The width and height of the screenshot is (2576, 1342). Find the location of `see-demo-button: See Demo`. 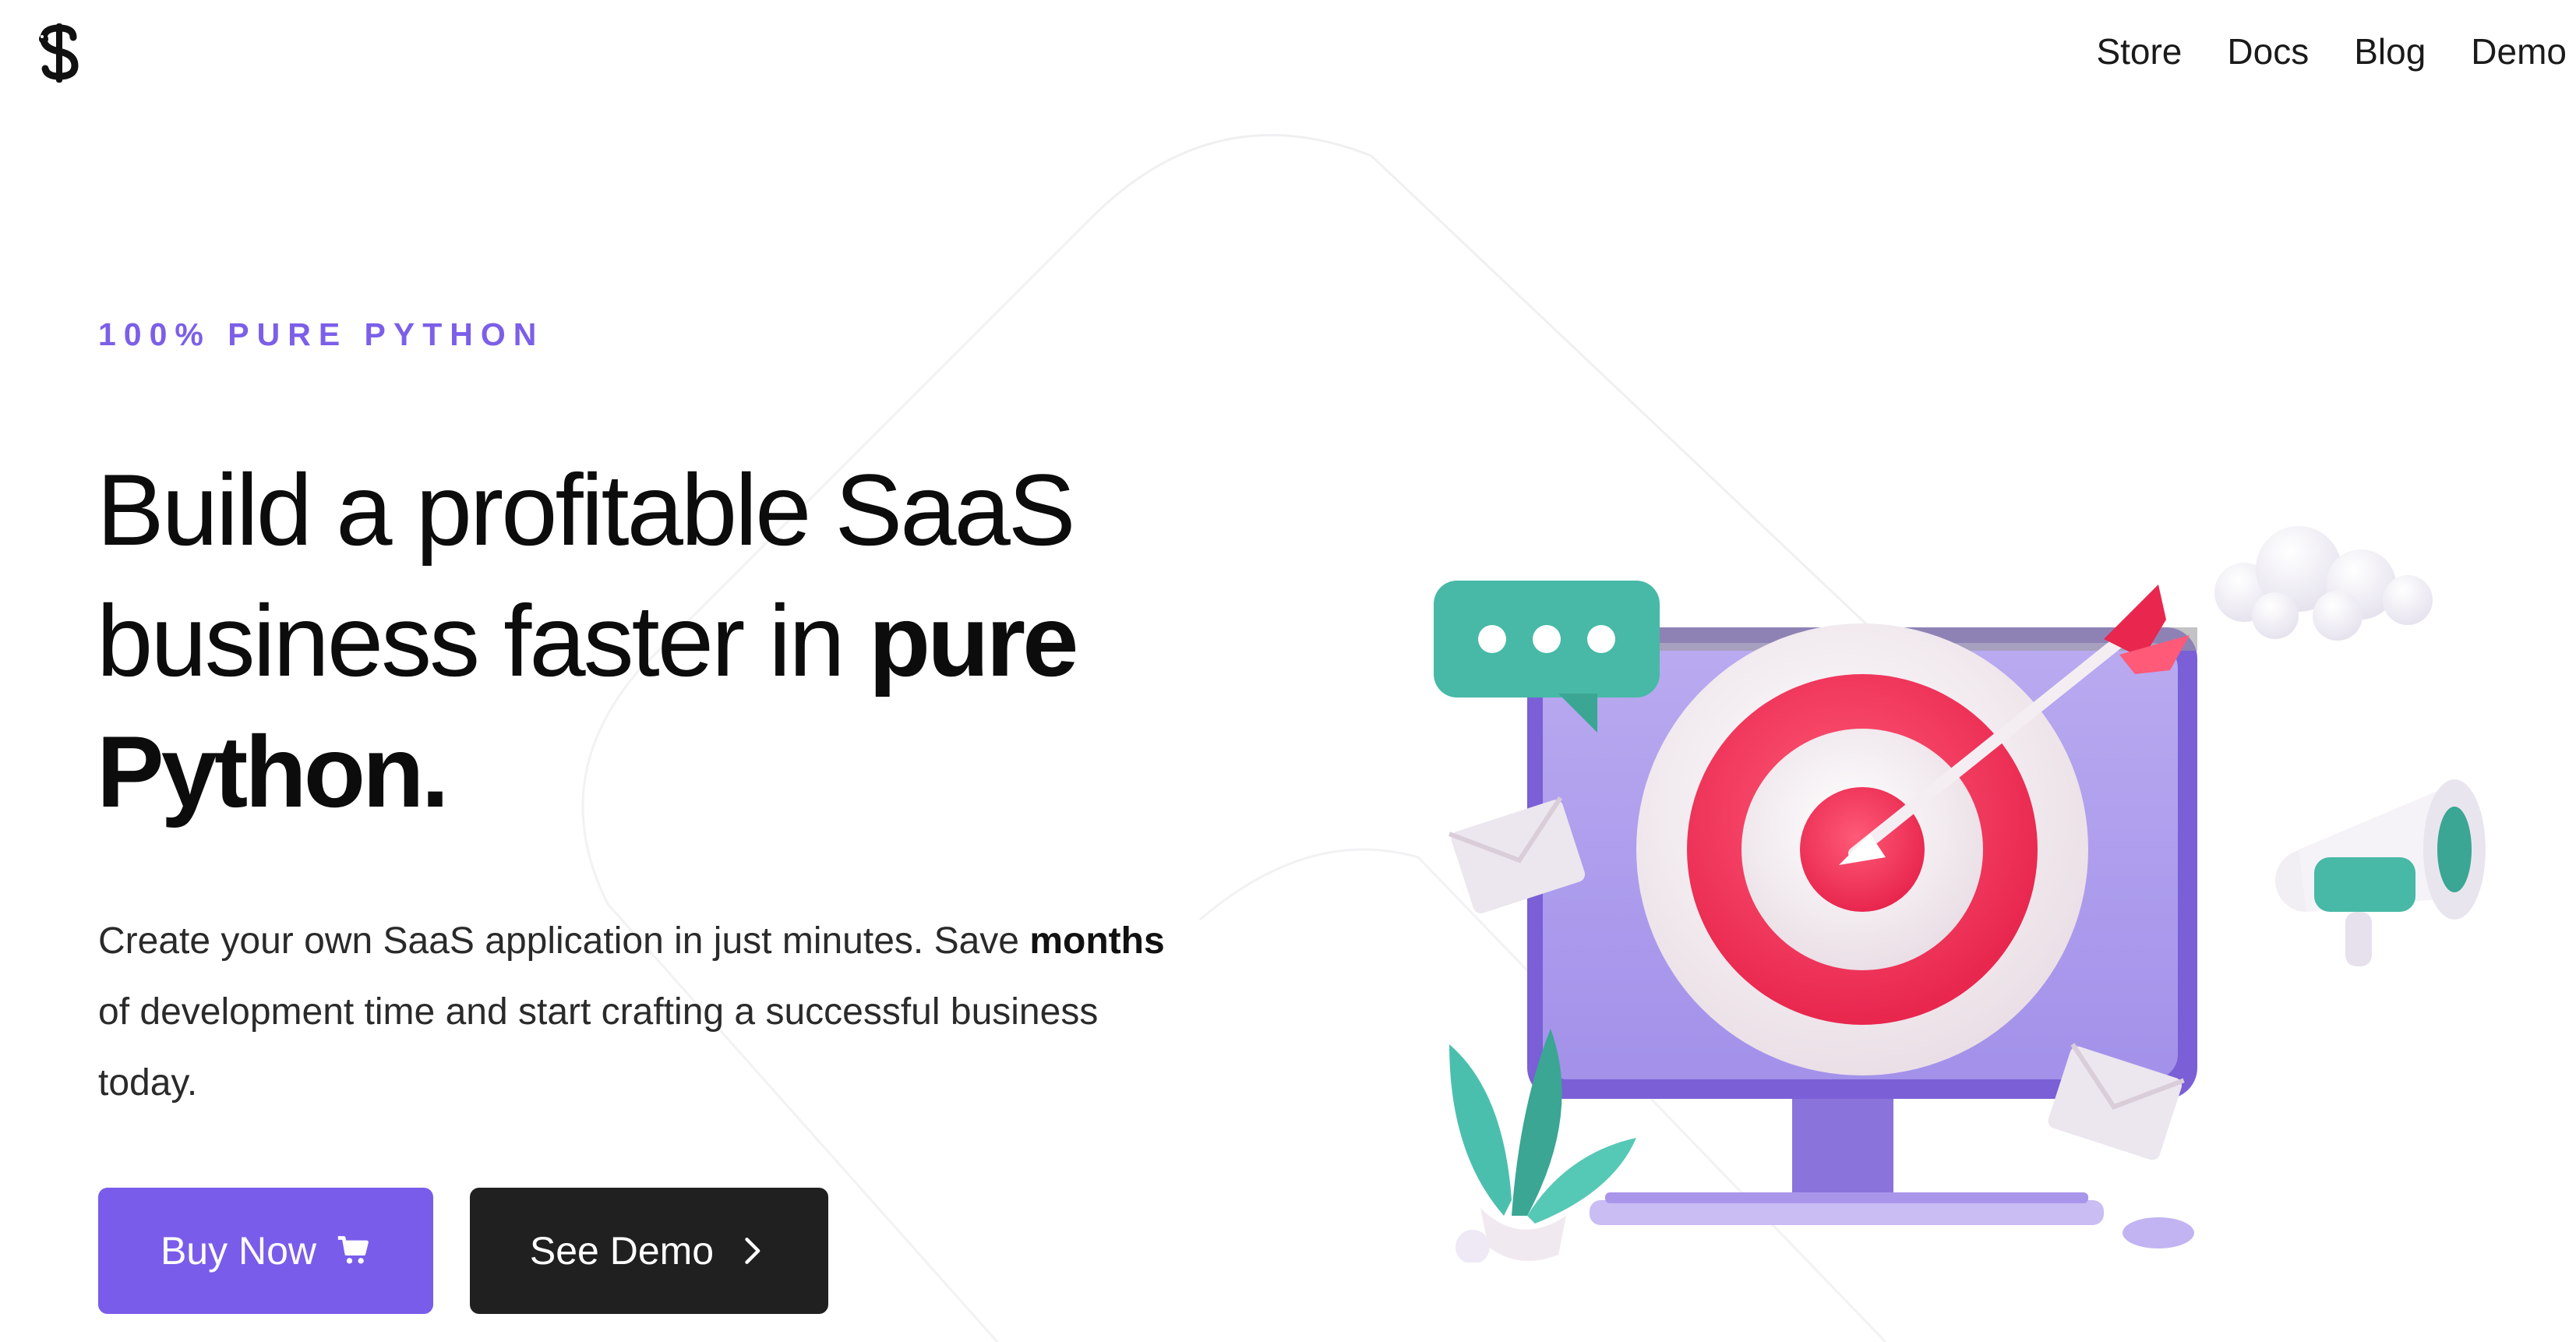

see-demo-button: See Demo is located at coordinates (649, 1251).